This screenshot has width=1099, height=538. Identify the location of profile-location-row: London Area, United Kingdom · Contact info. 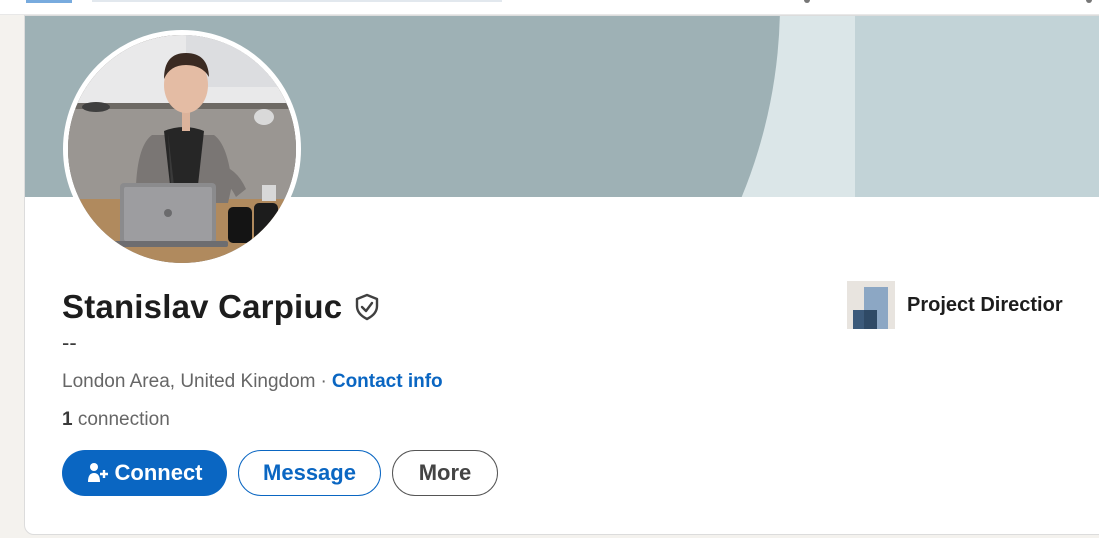
(252, 382).